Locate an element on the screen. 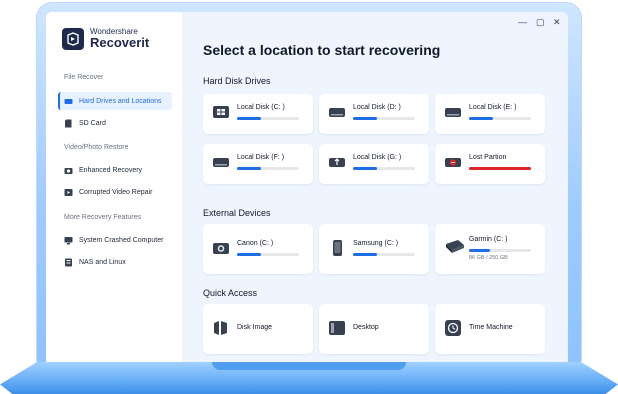  drive-card-g: Local Disk (G: ) is located at coordinates (374, 164).